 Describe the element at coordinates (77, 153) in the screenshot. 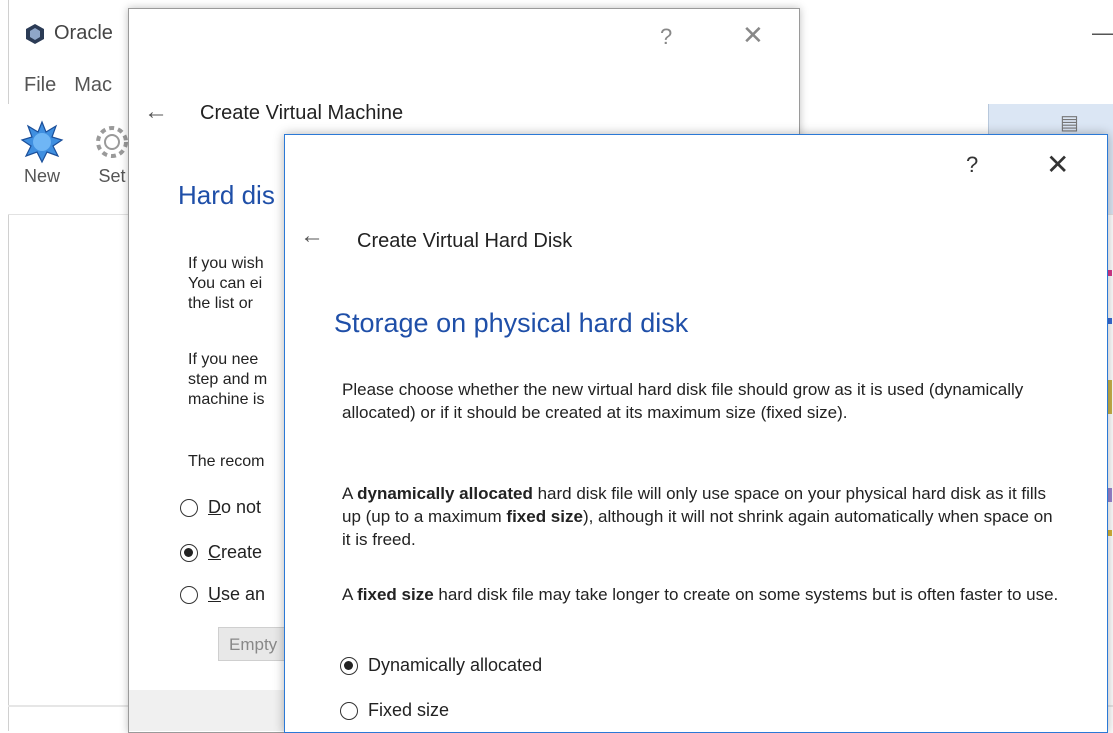

I see `toolbar: New Set` at that location.